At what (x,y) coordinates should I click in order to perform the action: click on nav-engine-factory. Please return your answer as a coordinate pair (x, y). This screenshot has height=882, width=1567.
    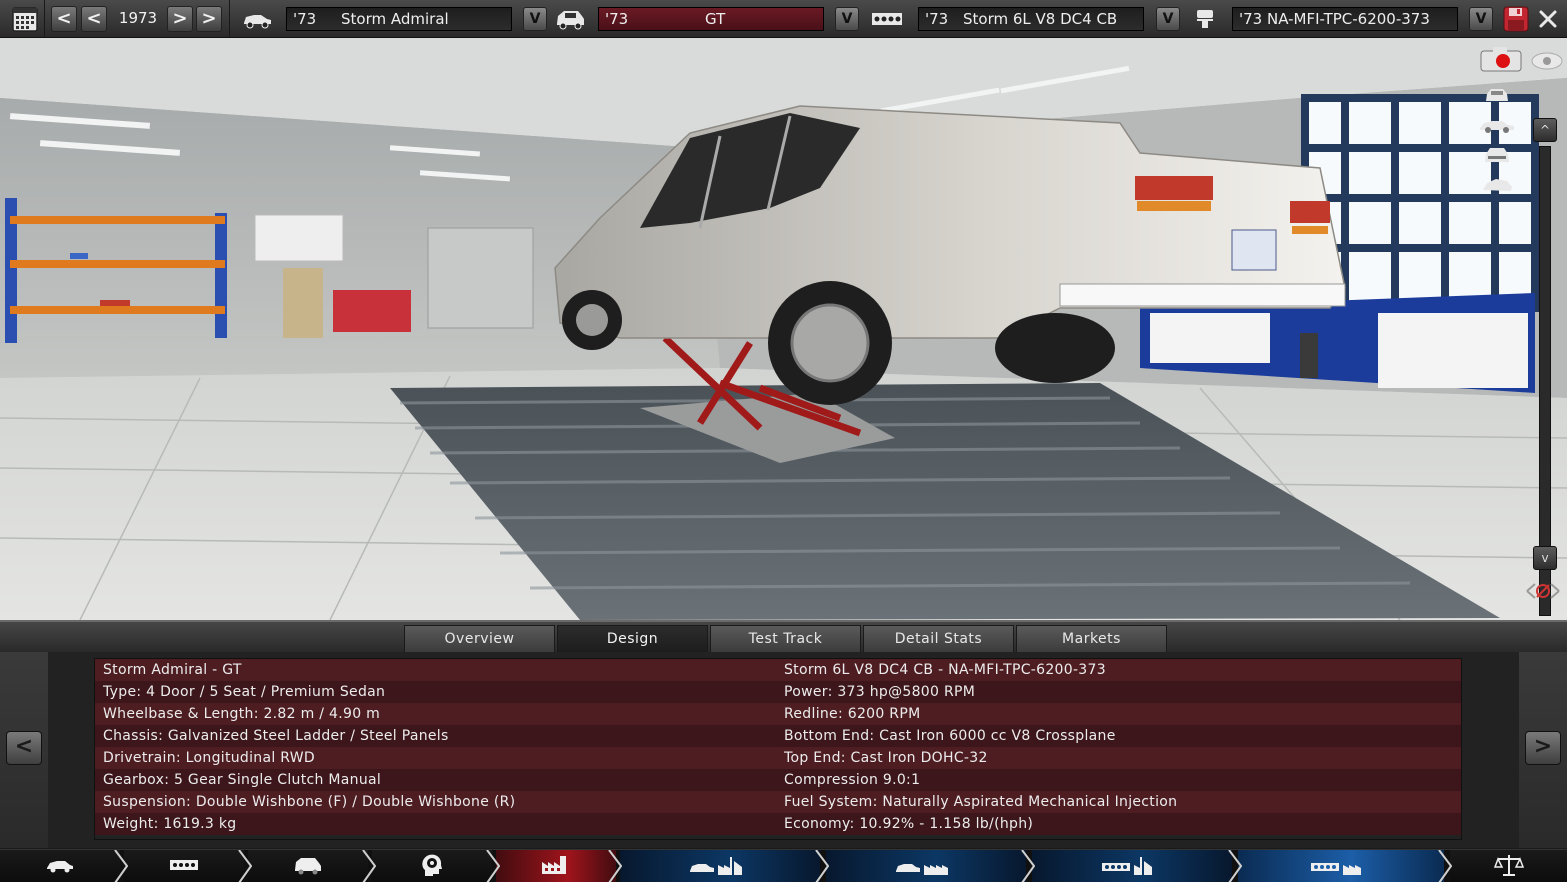
    Looking at the image, I should click on (1132, 866).